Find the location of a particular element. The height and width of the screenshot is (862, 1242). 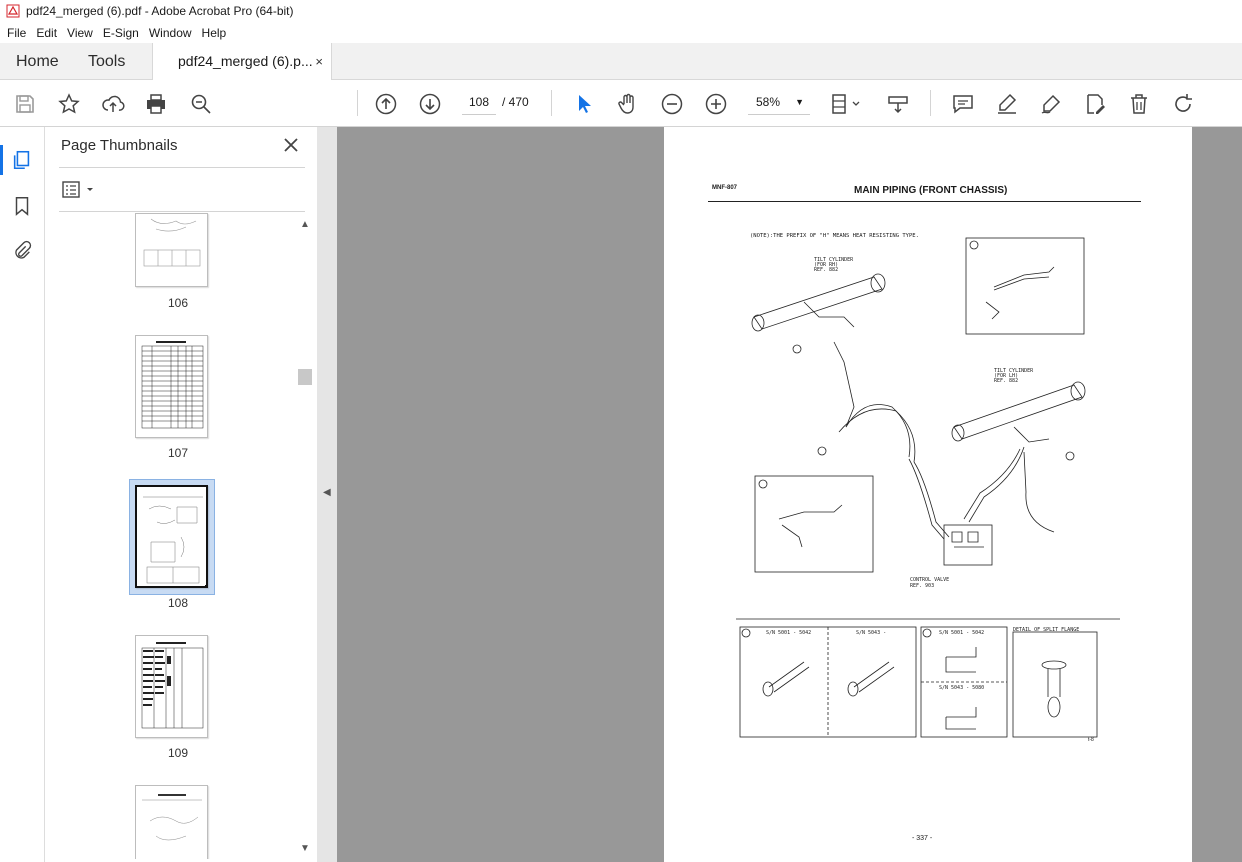

thumbnail-label: 109 is located at coordinates (178, 753).